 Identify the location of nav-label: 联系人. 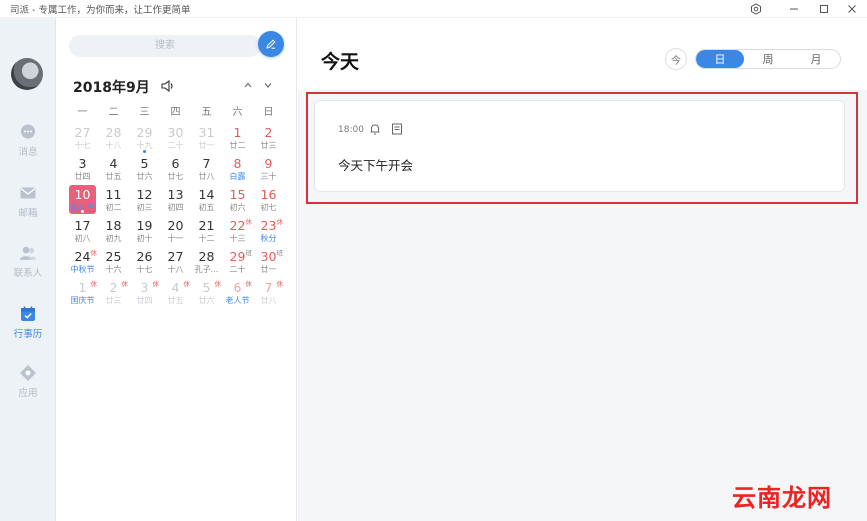
(28, 273).